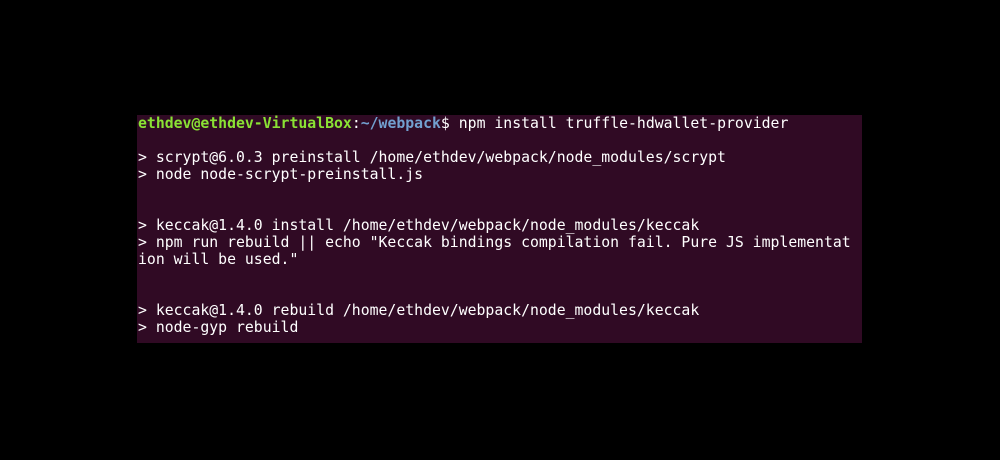  What do you see at coordinates (619, 123) in the screenshot?
I see `prompt-command: npm install truffle-hdwallet-provider` at bounding box center [619, 123].